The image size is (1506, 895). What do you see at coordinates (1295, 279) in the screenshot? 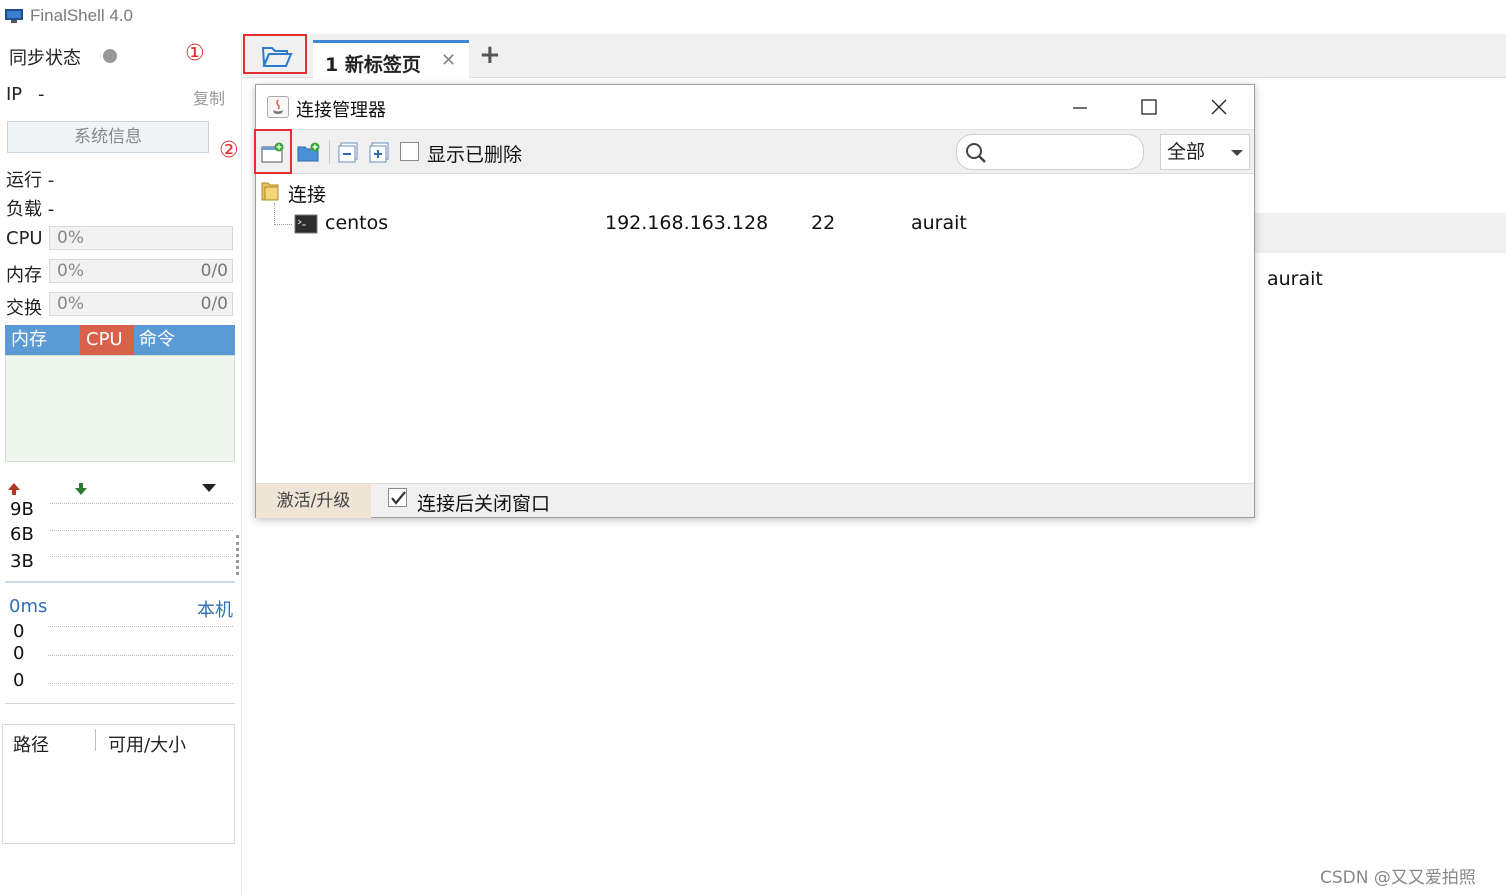
I see `background-user-cell: aurait` at bounding box center [1295, 279].